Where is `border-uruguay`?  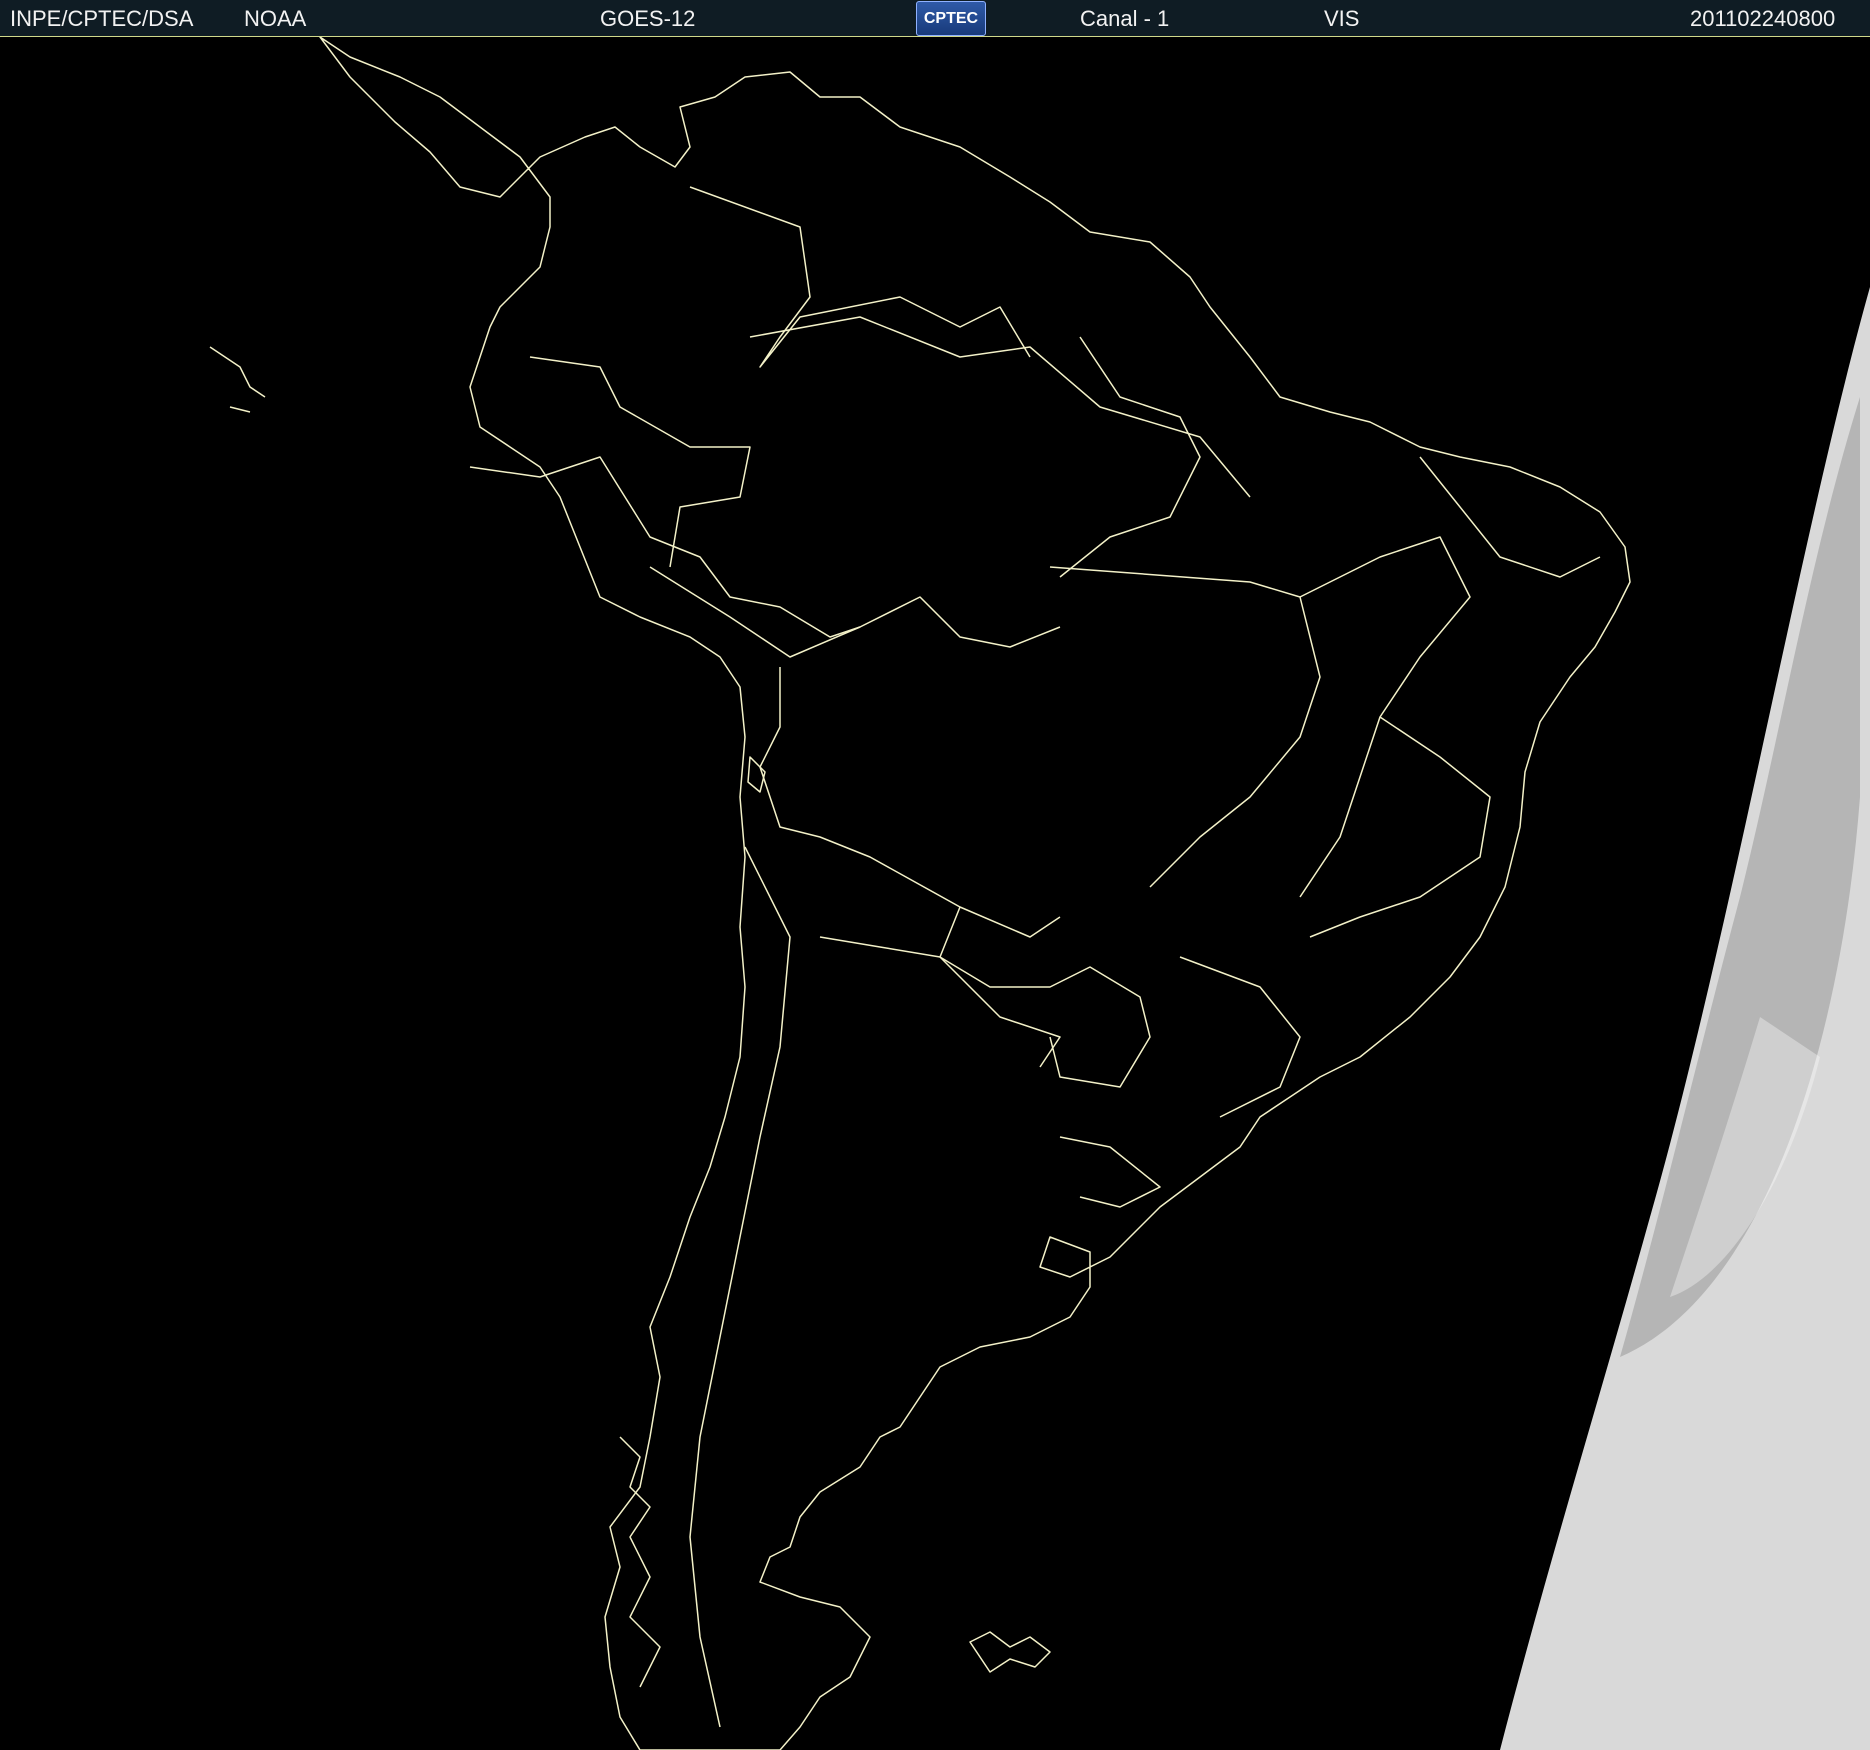
border-uruguay is located at coordinates (1110, 1172).